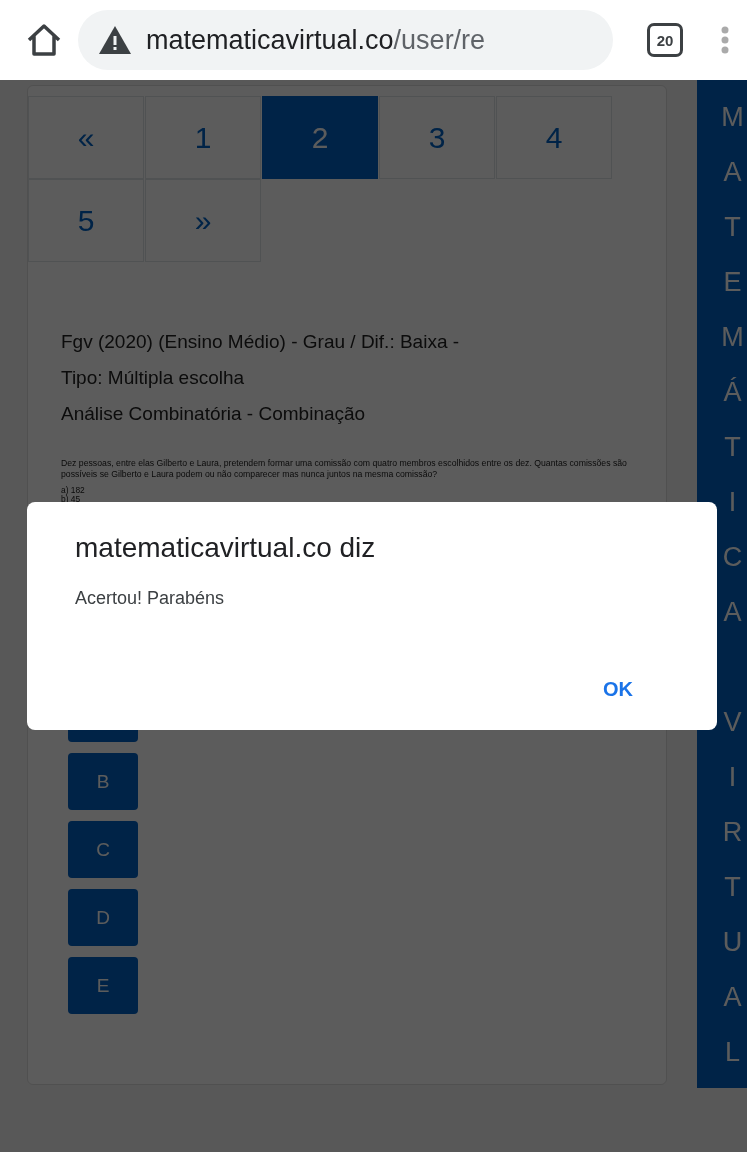 This screenshot has width=747, height=1152. What do you see at coordinates (153, 378) in the screenshot?
I see `question-meta: Tipo: Múltipla escolha` at bounding box center [153, 378].